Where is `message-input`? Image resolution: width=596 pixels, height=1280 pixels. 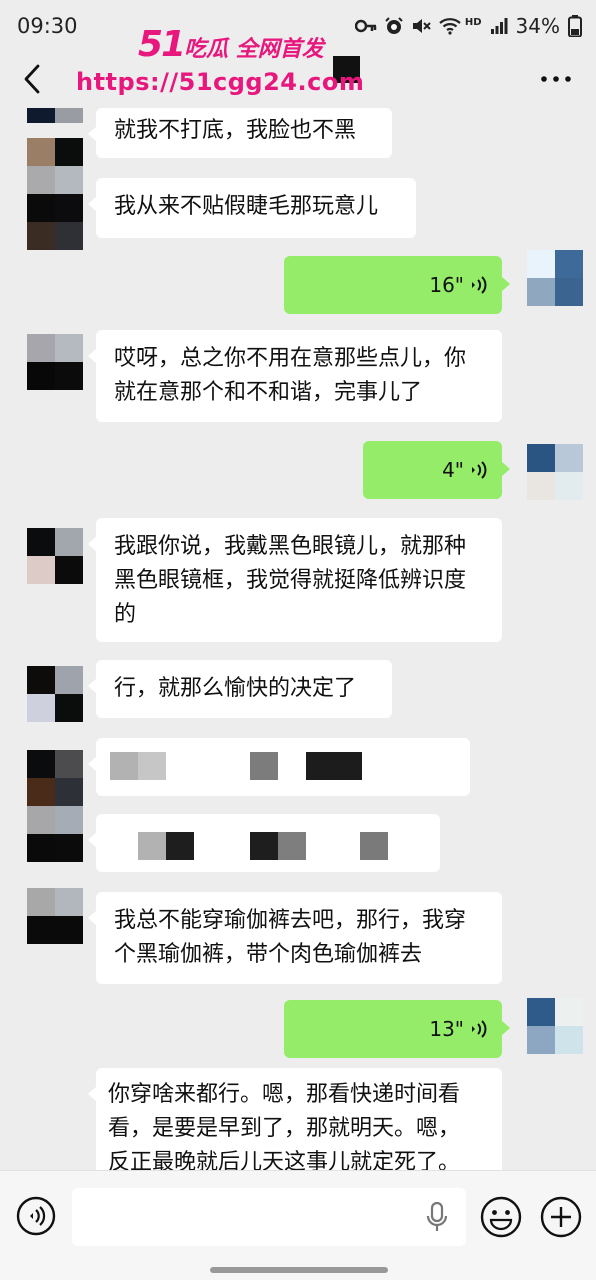 message-input is located at coordinates (269, 1217).